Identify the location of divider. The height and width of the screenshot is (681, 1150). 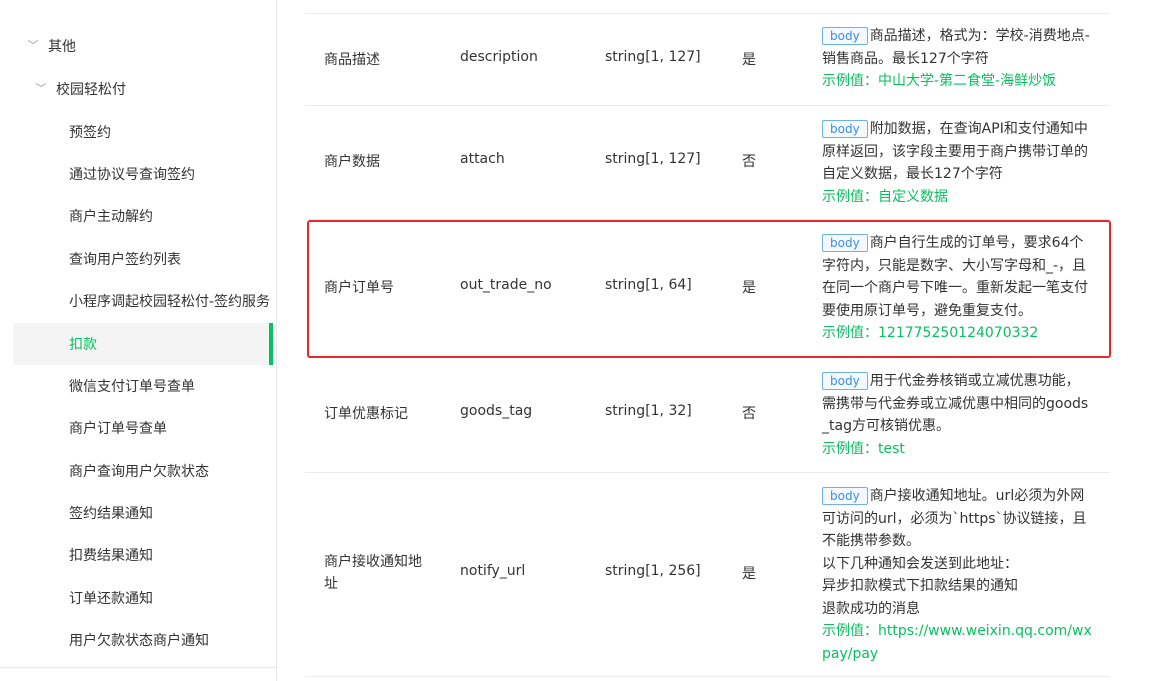
(138, 667).